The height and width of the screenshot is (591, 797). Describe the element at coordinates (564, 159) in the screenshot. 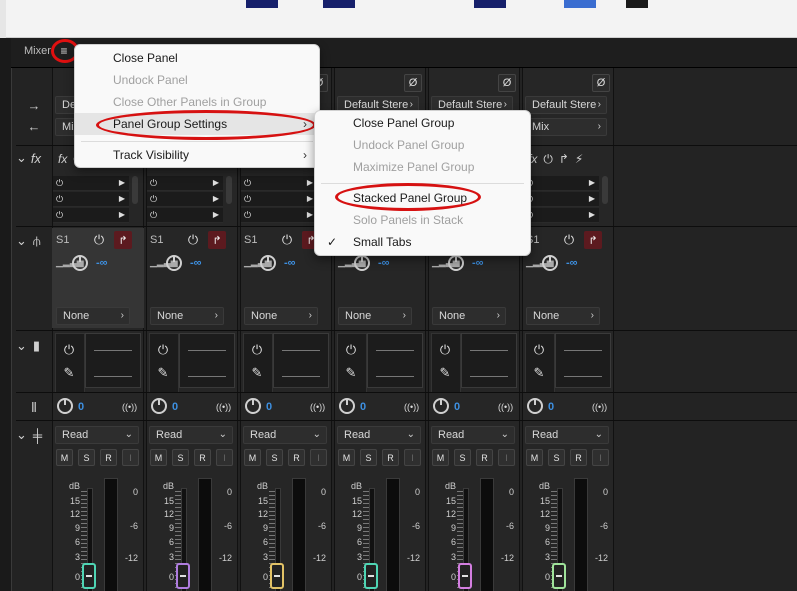

I see `pre-post-icon: ↱` at that location.